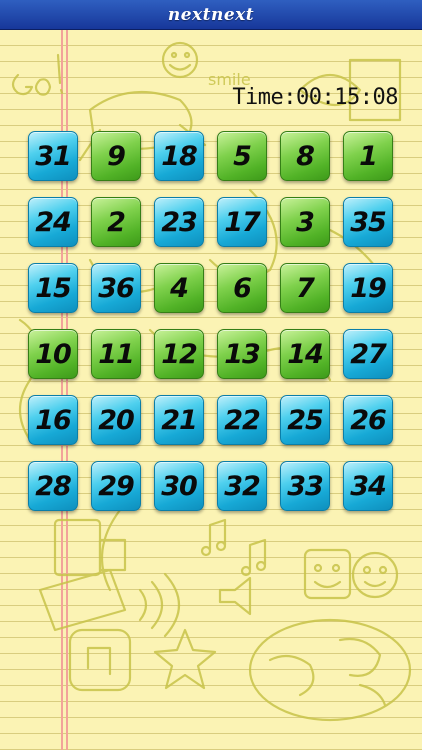  I want to click on tile-number: 2, so click(116, 222).